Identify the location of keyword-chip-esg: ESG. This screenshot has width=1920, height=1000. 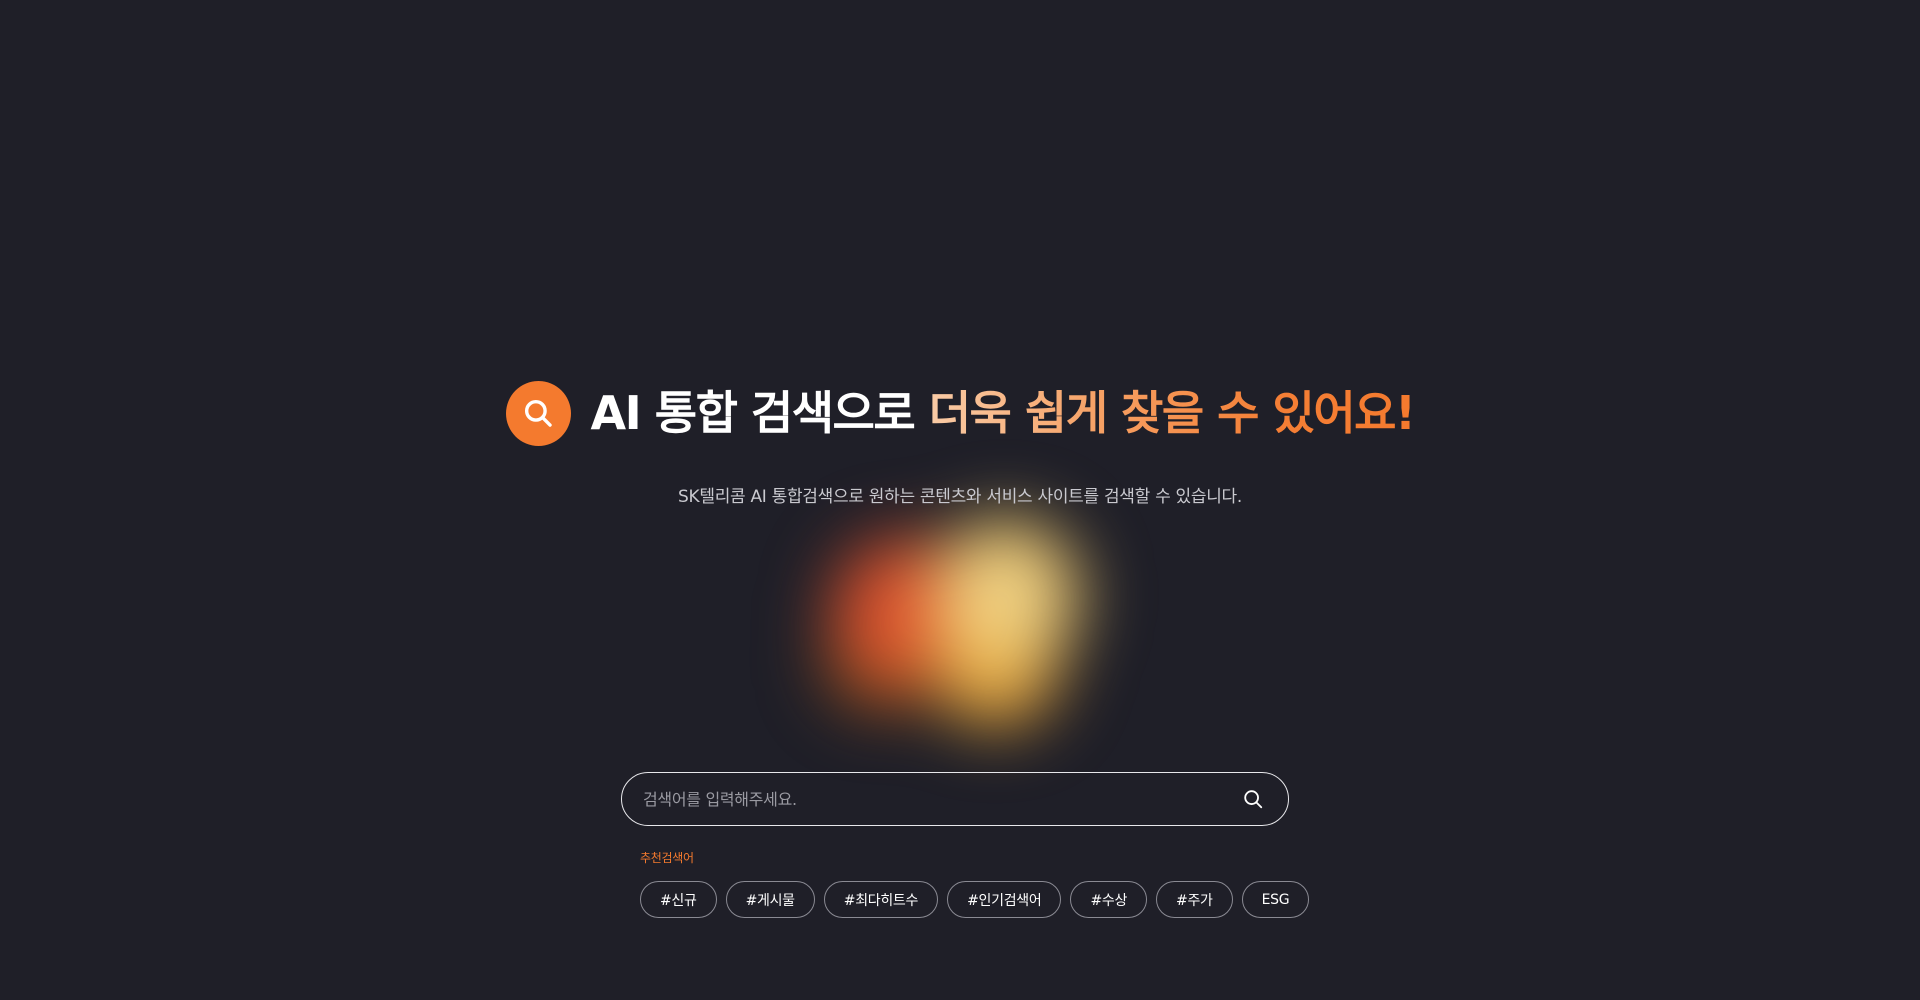
(1275, 899).